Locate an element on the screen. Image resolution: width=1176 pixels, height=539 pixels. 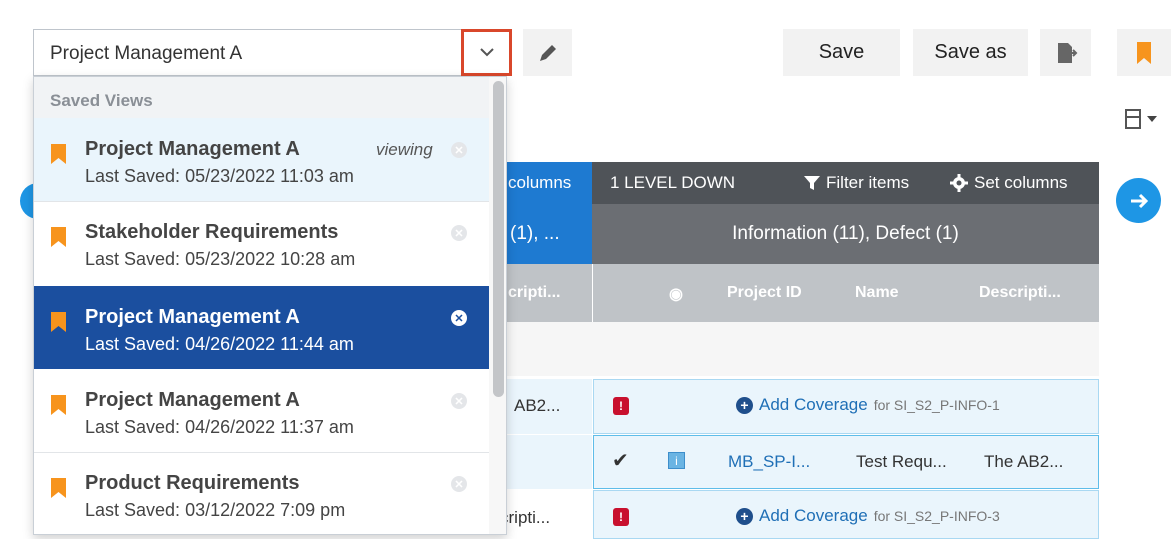
arrow-right-circle-icon is located at coordinates (1139, 200).